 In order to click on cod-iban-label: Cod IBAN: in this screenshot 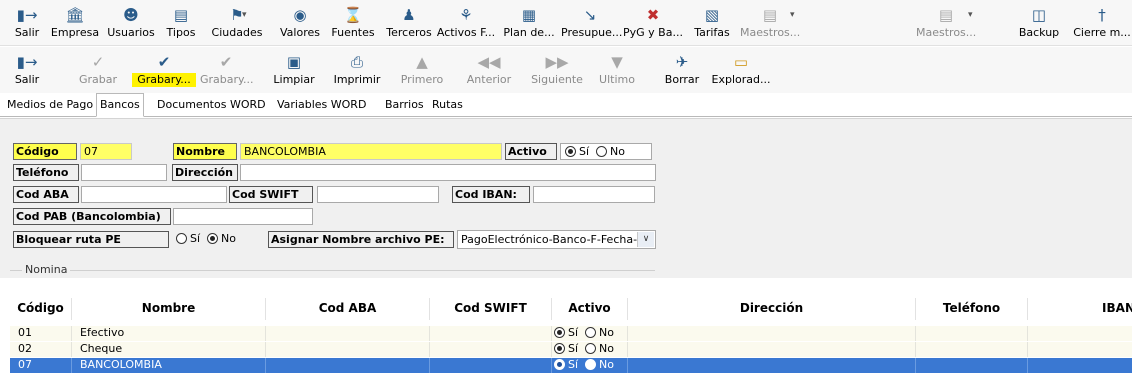, I will do `click(491, 194)`.